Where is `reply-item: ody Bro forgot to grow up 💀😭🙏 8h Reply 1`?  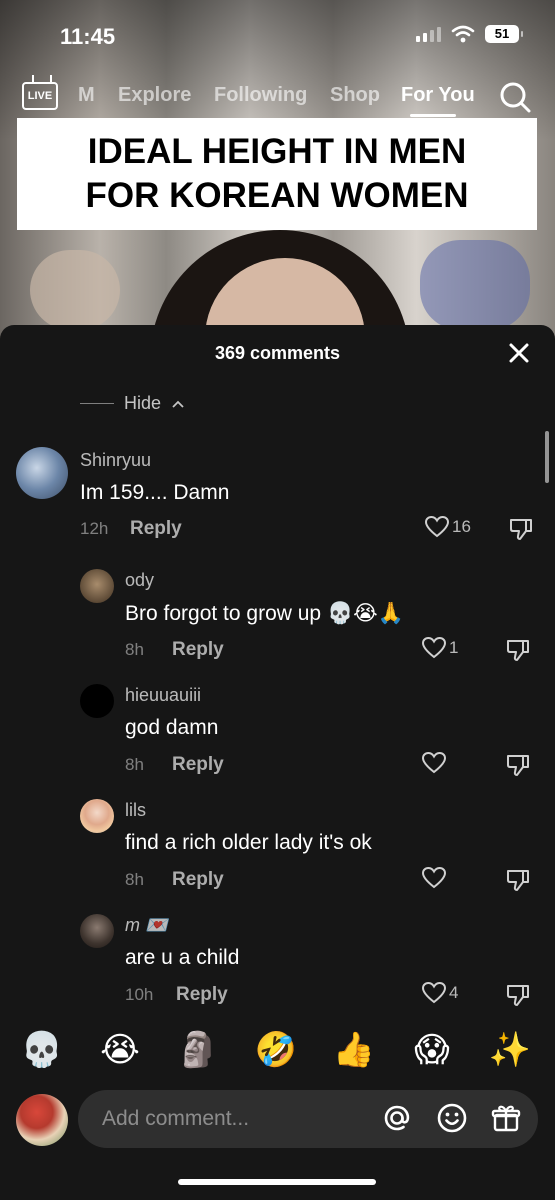
reply-item: ody Bro forgot to grow up 💀😭🙏 8h Reply 1 is located at coordinates (277, 622).